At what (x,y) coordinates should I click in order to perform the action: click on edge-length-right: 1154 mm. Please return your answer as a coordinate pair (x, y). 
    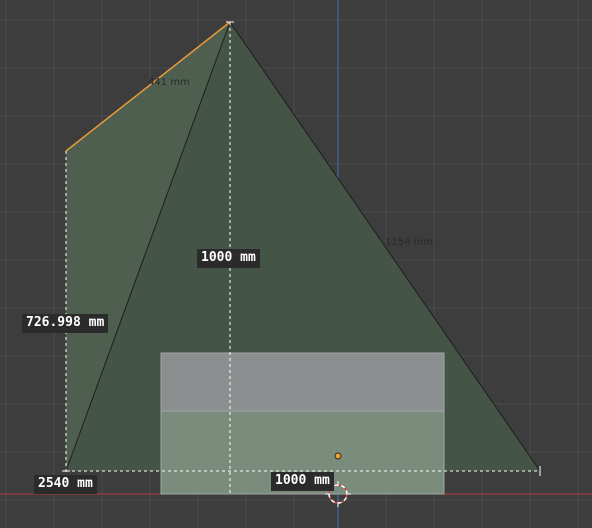
    Looking at the image, I should click on (409, 242).